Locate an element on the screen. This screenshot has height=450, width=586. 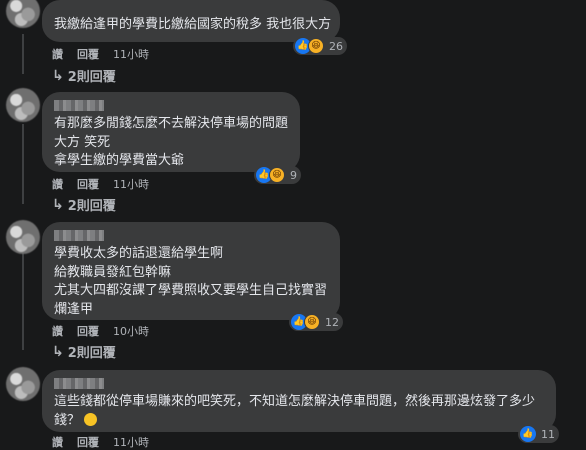
comment-bubble: 我繳給逢甲的學費比繳給國家的稅多 我也很大方 is located at coordinates (191, 21).